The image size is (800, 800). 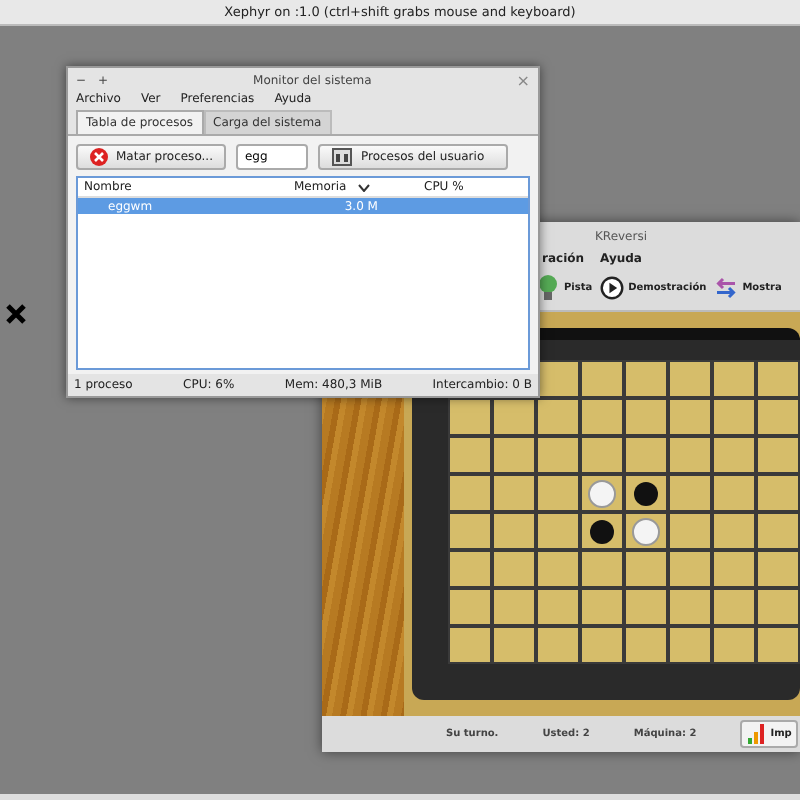 I want to click on lightbulb-icon, so click(x=548, y=288).